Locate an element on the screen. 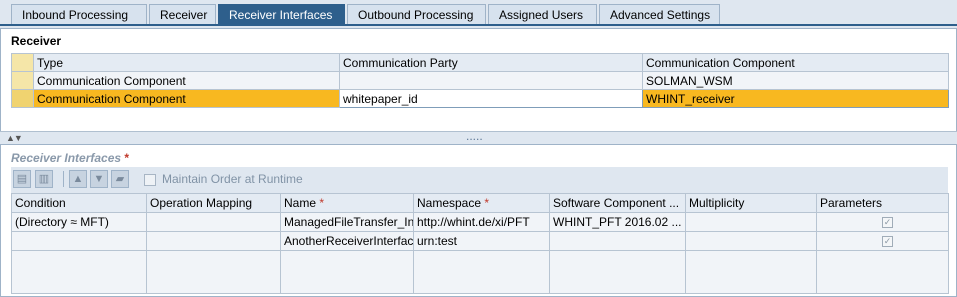  move-down-icon: ▼ is located at coordinates (99, 179).